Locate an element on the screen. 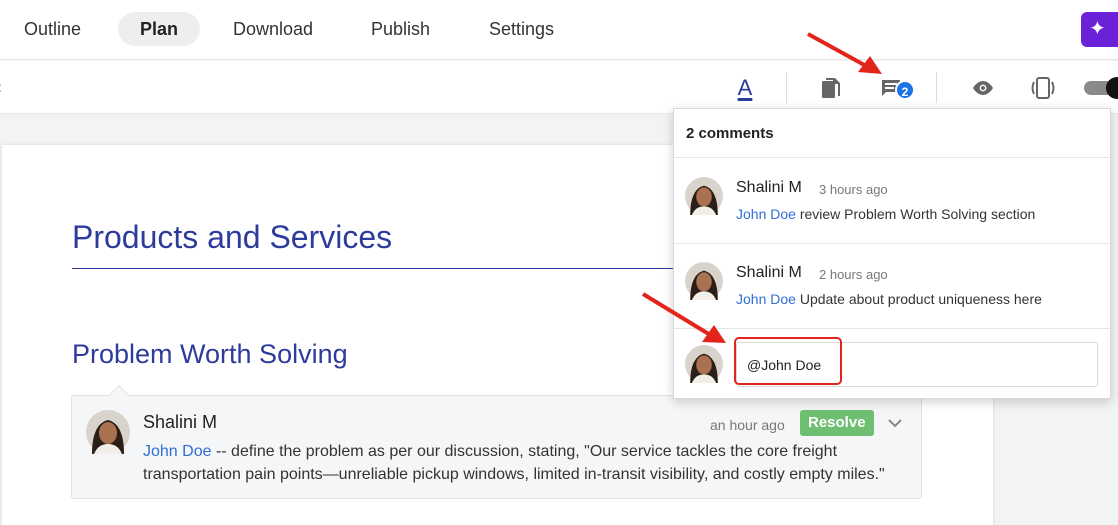 The width and height of the screenshot is (1118, 525). section-heading: Products and Services is located at coordinates (232, 237).